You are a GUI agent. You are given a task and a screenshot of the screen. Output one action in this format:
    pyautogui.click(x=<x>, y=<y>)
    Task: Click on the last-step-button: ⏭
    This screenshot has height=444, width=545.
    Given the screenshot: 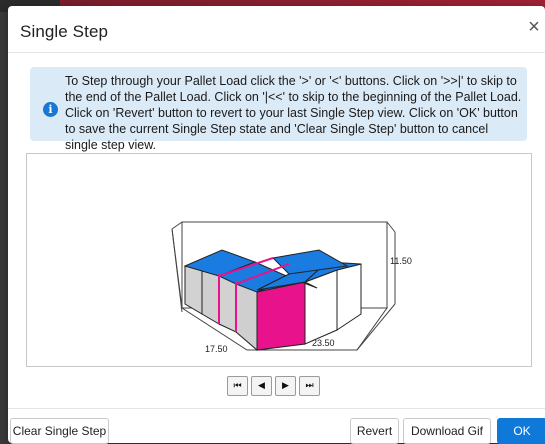 What is the action you would take?
    pyautogui.click(x=309, y=386)
    